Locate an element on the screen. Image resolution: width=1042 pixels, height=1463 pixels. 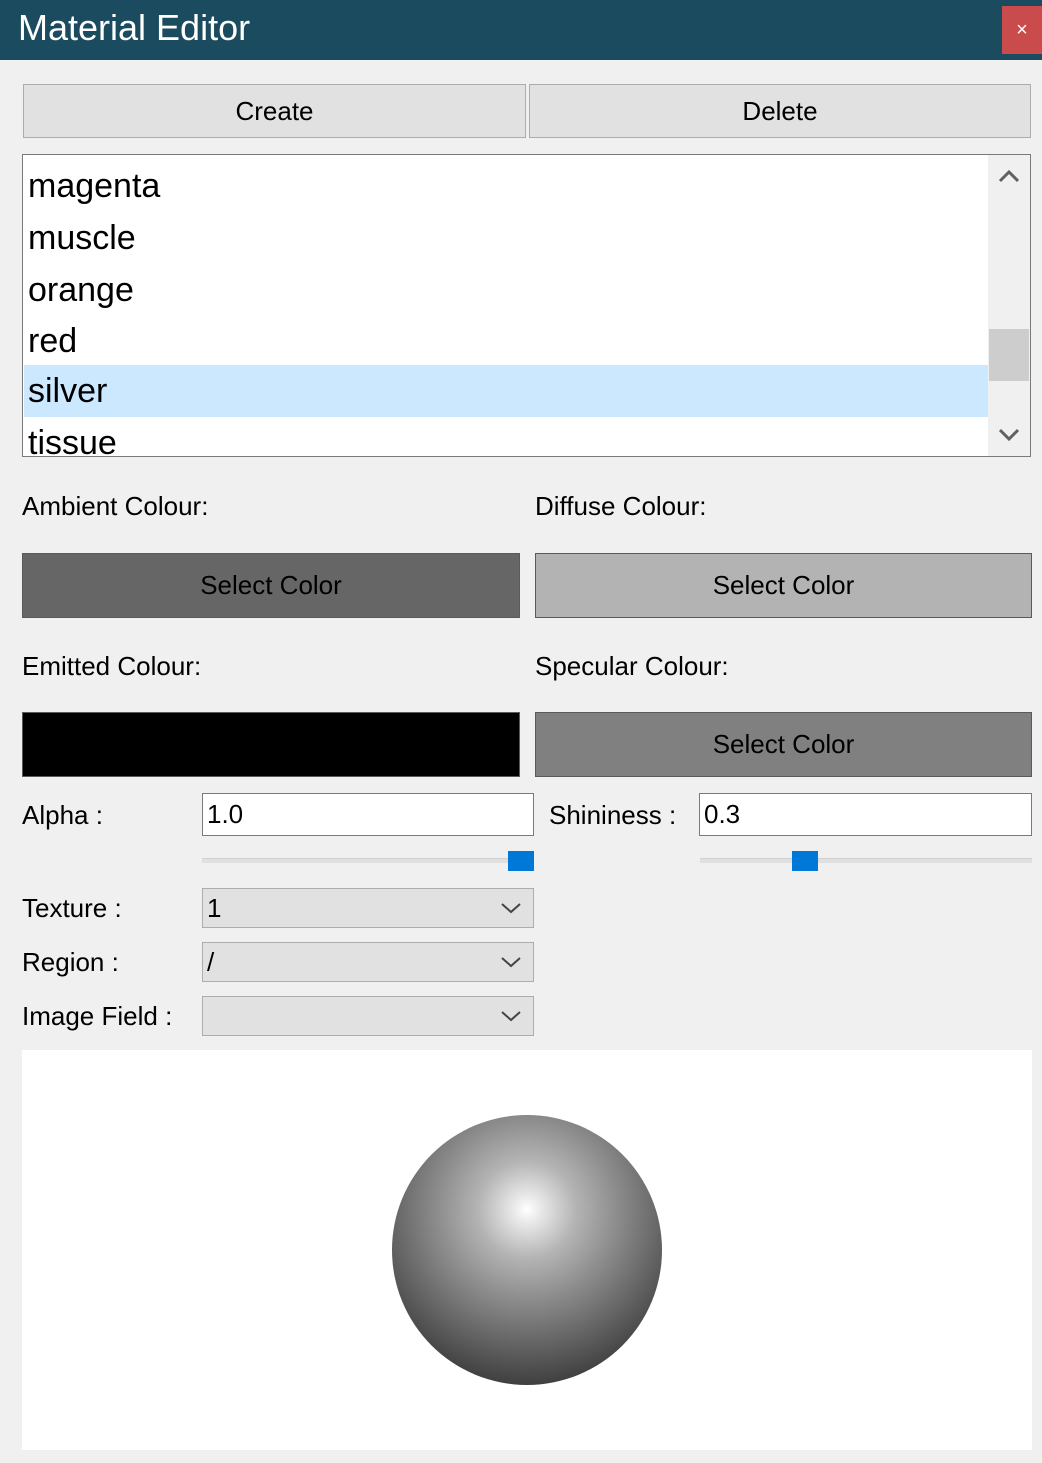
scroll-thumb is located at coordinates (1009, 355).